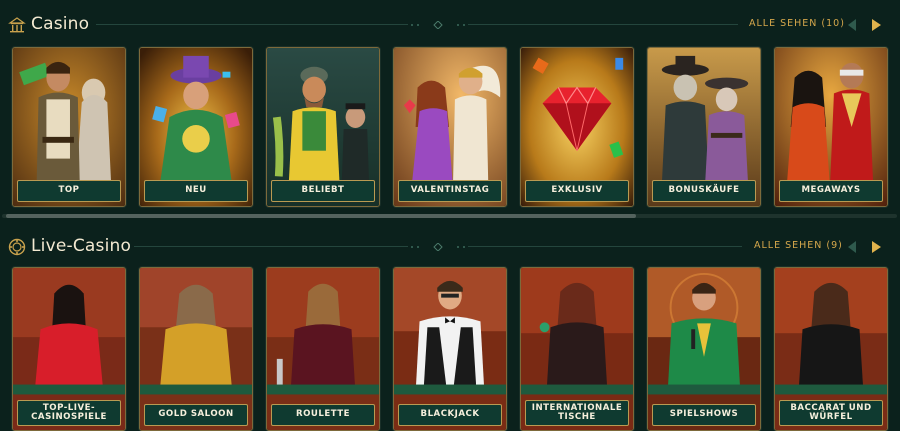  I want to click on tile-label: TOP-LIVE- CASINOSPIELE, so click(69, 413).